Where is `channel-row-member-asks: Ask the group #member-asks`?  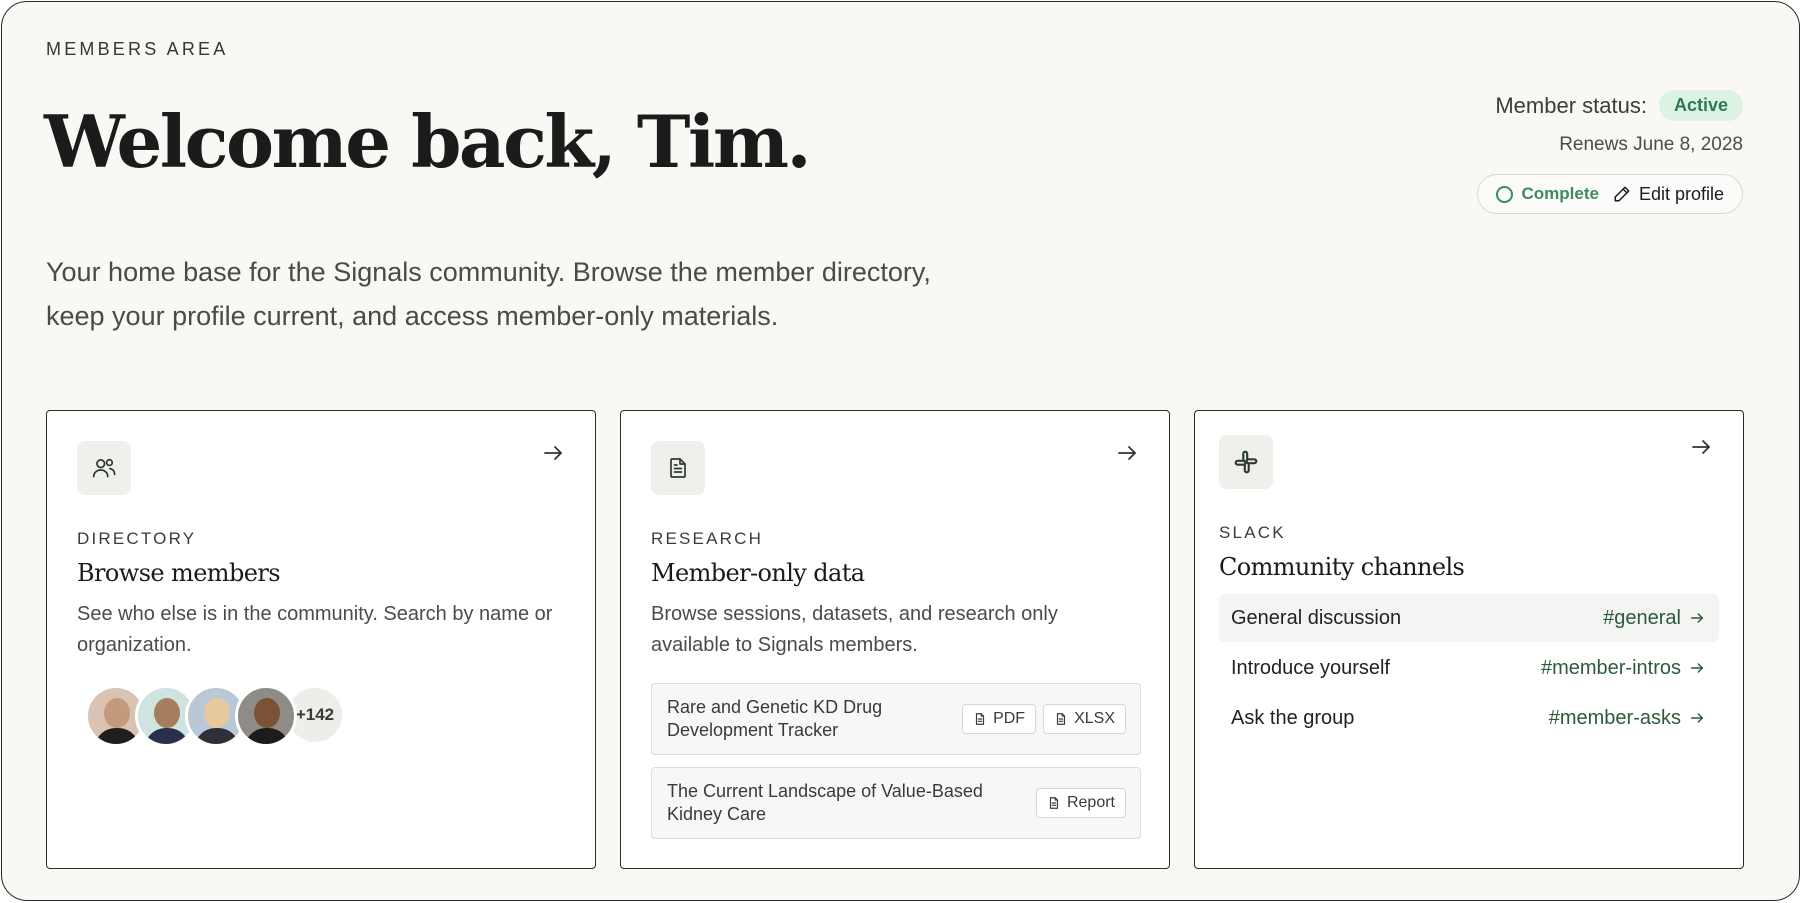 channel-row-member-asks: Ask the group #member-asks is located at coordinates (1469, 718).